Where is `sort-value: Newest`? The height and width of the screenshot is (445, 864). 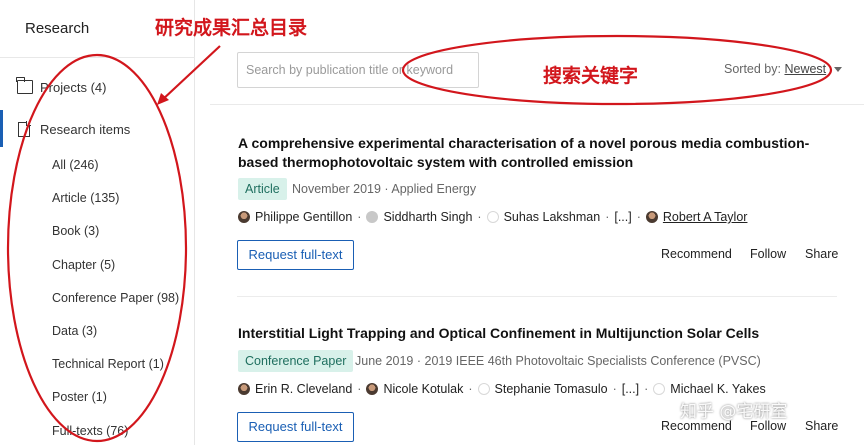
sort-value: Newest is located at coordinates (805, 69).